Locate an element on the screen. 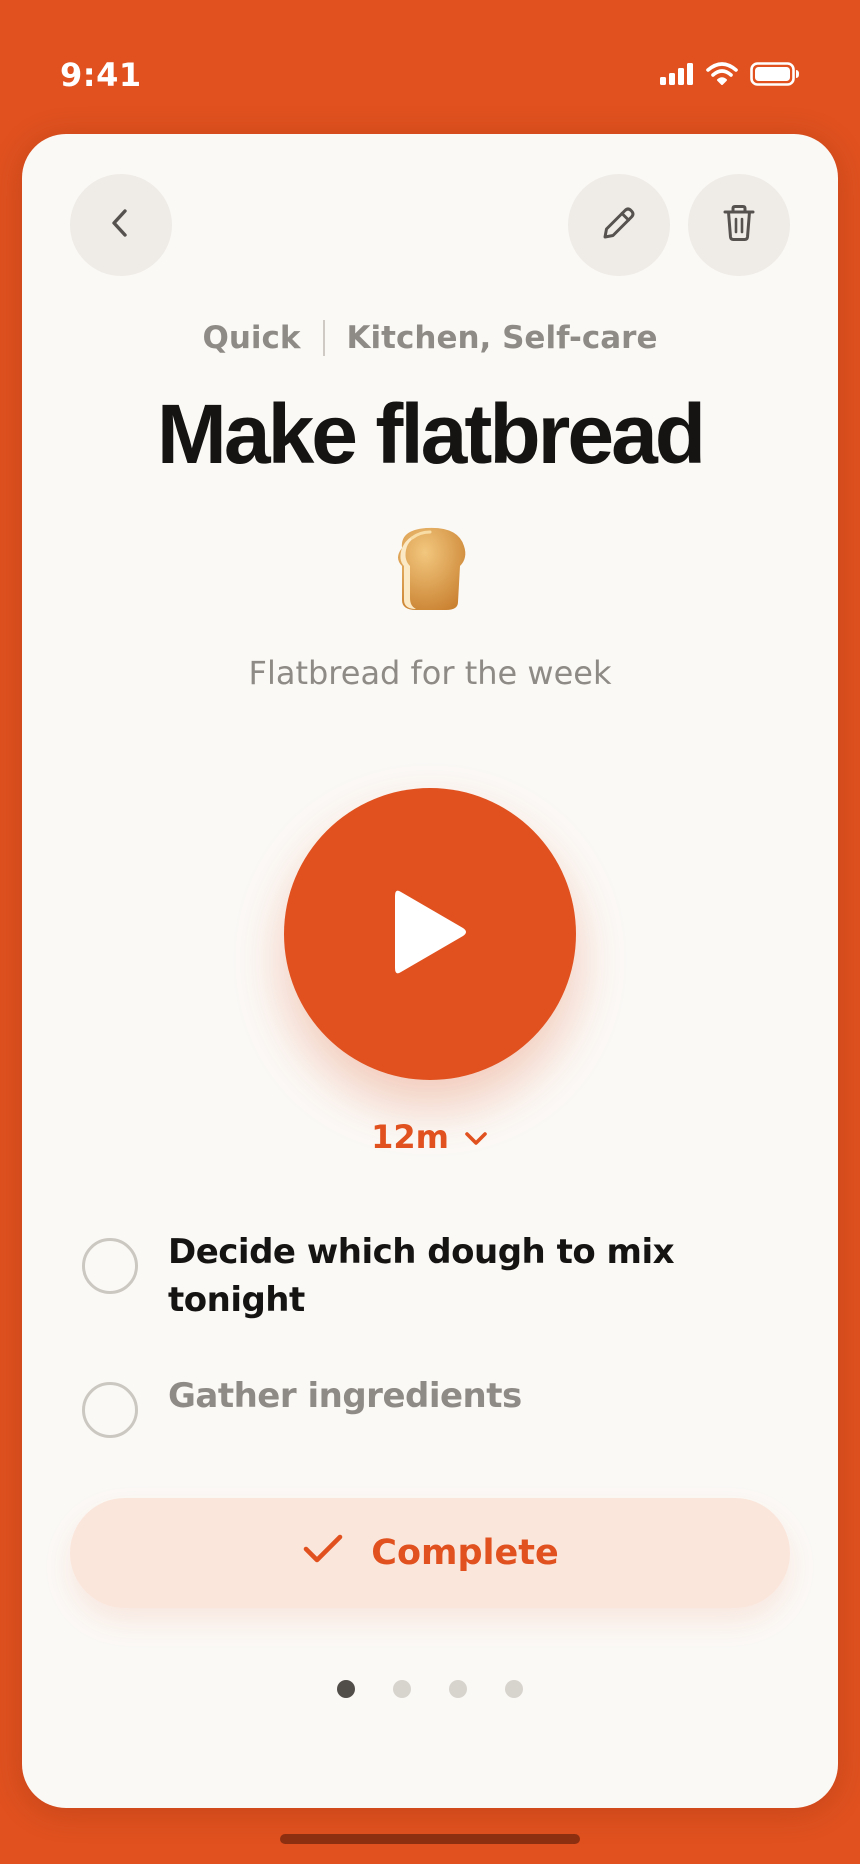 The image size is (860, 1864). duration-type-label: Quick is located at coordinates (251, 338).